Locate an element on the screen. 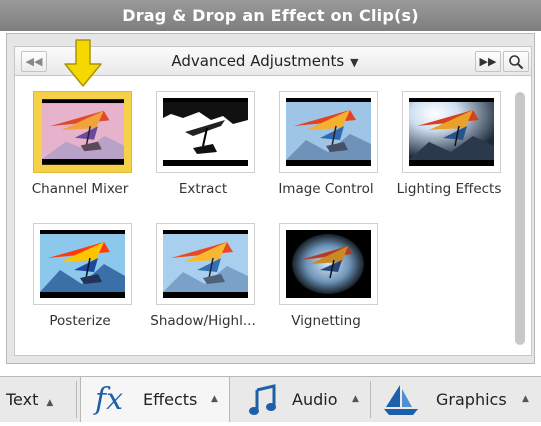 This screenshot has width=541, height=426. effect-label: Posterize is located at coordinates (80, 321).